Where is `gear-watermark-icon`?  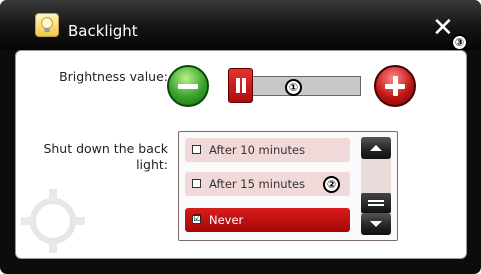
gear-watermark-icon is located at coordinates (53, 221).